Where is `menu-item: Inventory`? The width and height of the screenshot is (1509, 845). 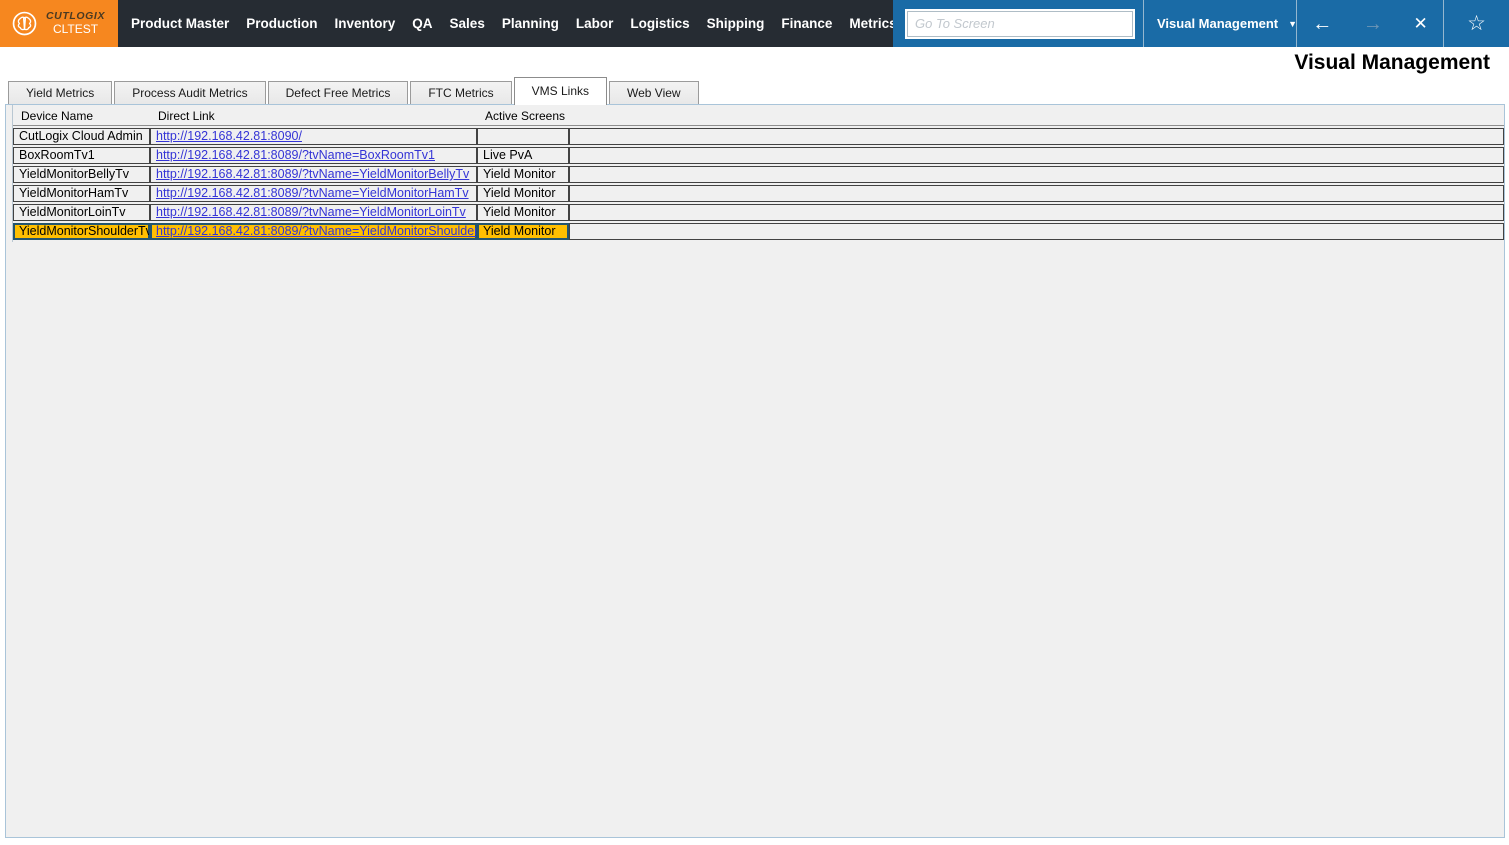 menu-item: Inventory is located at coordinates (365, 23).